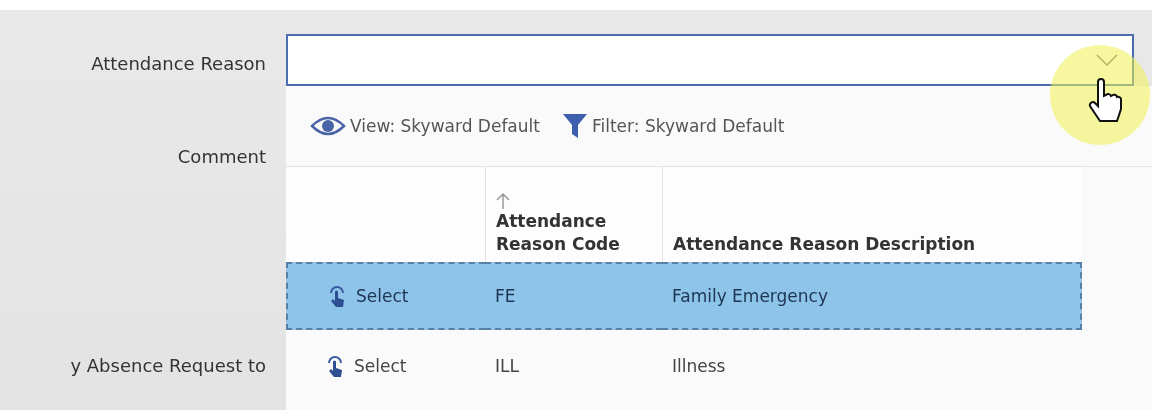  I want to click on view-button: View: Skyward Default, so click(425, 126).